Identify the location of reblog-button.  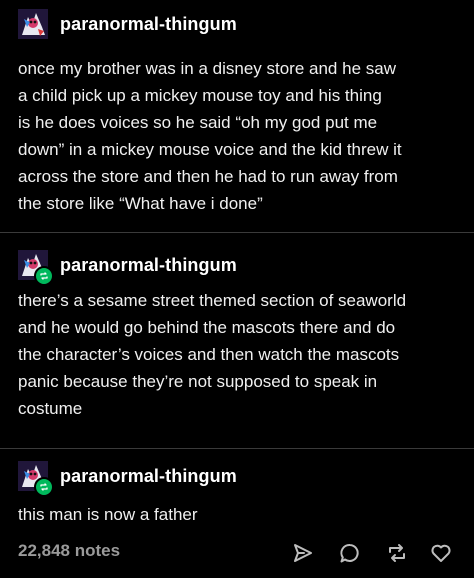
(397, 553).